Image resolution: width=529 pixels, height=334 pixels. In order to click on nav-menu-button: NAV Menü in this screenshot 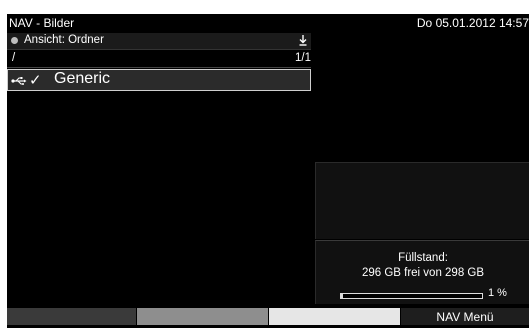, I will do `click(465, 316)`.